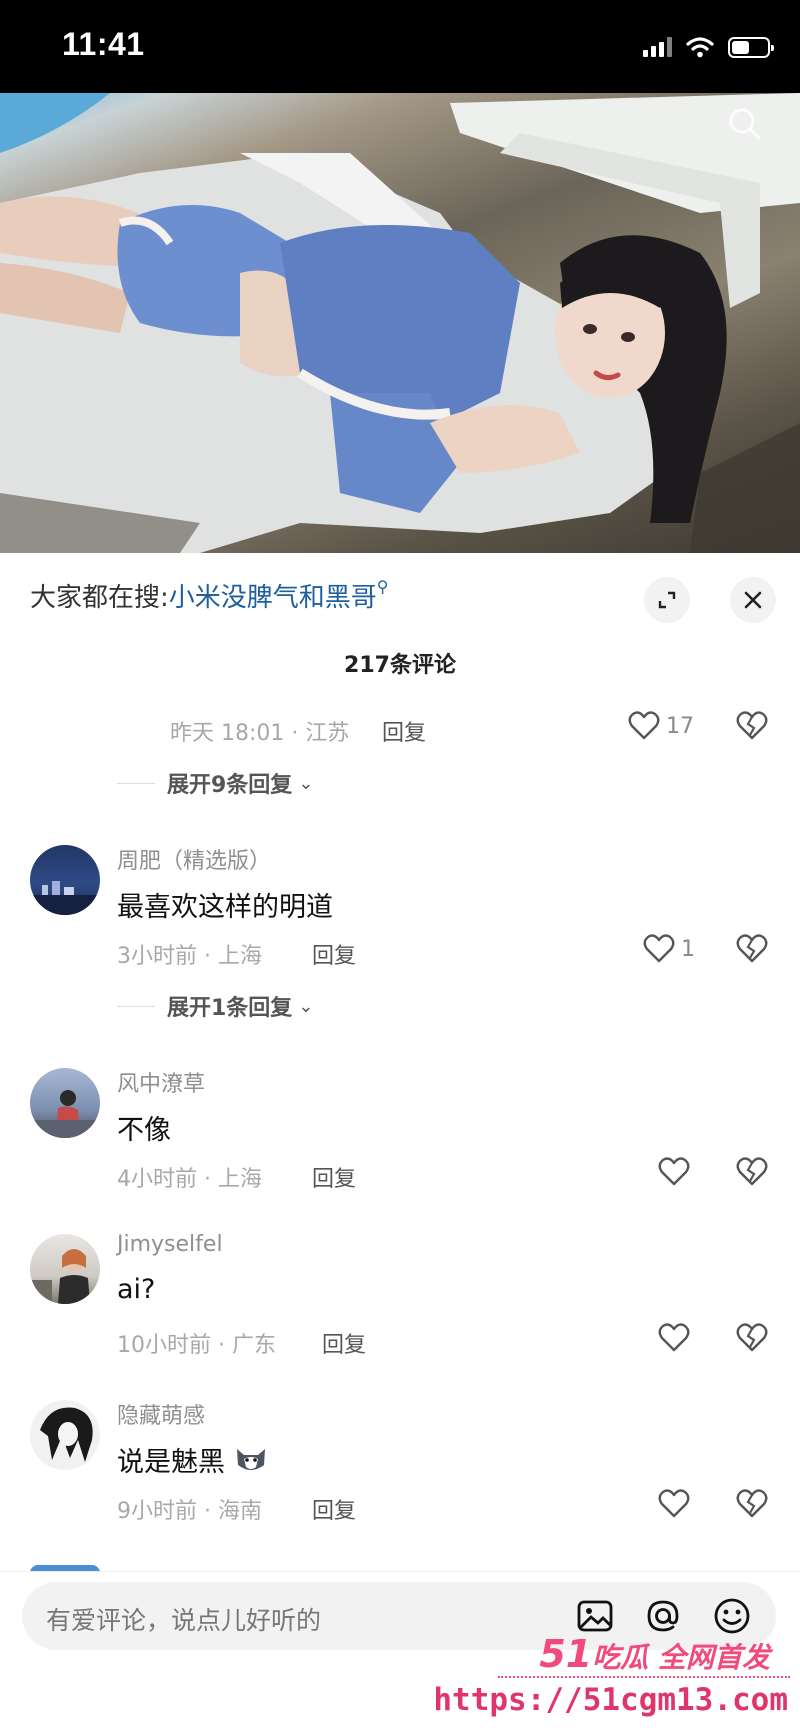 The width and height of the screenshot is (800, 1732). I want to click on close-icon, so click(753, 600).